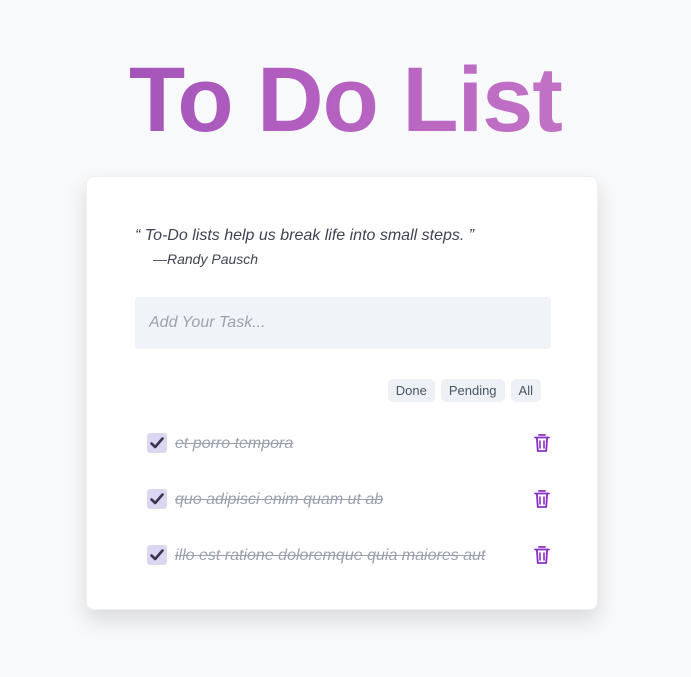 Image resolution: width=691 pixels, height=677 pixels. I want to click on task-item: quo adipisci enim quam ut ab, so click(349, 515).